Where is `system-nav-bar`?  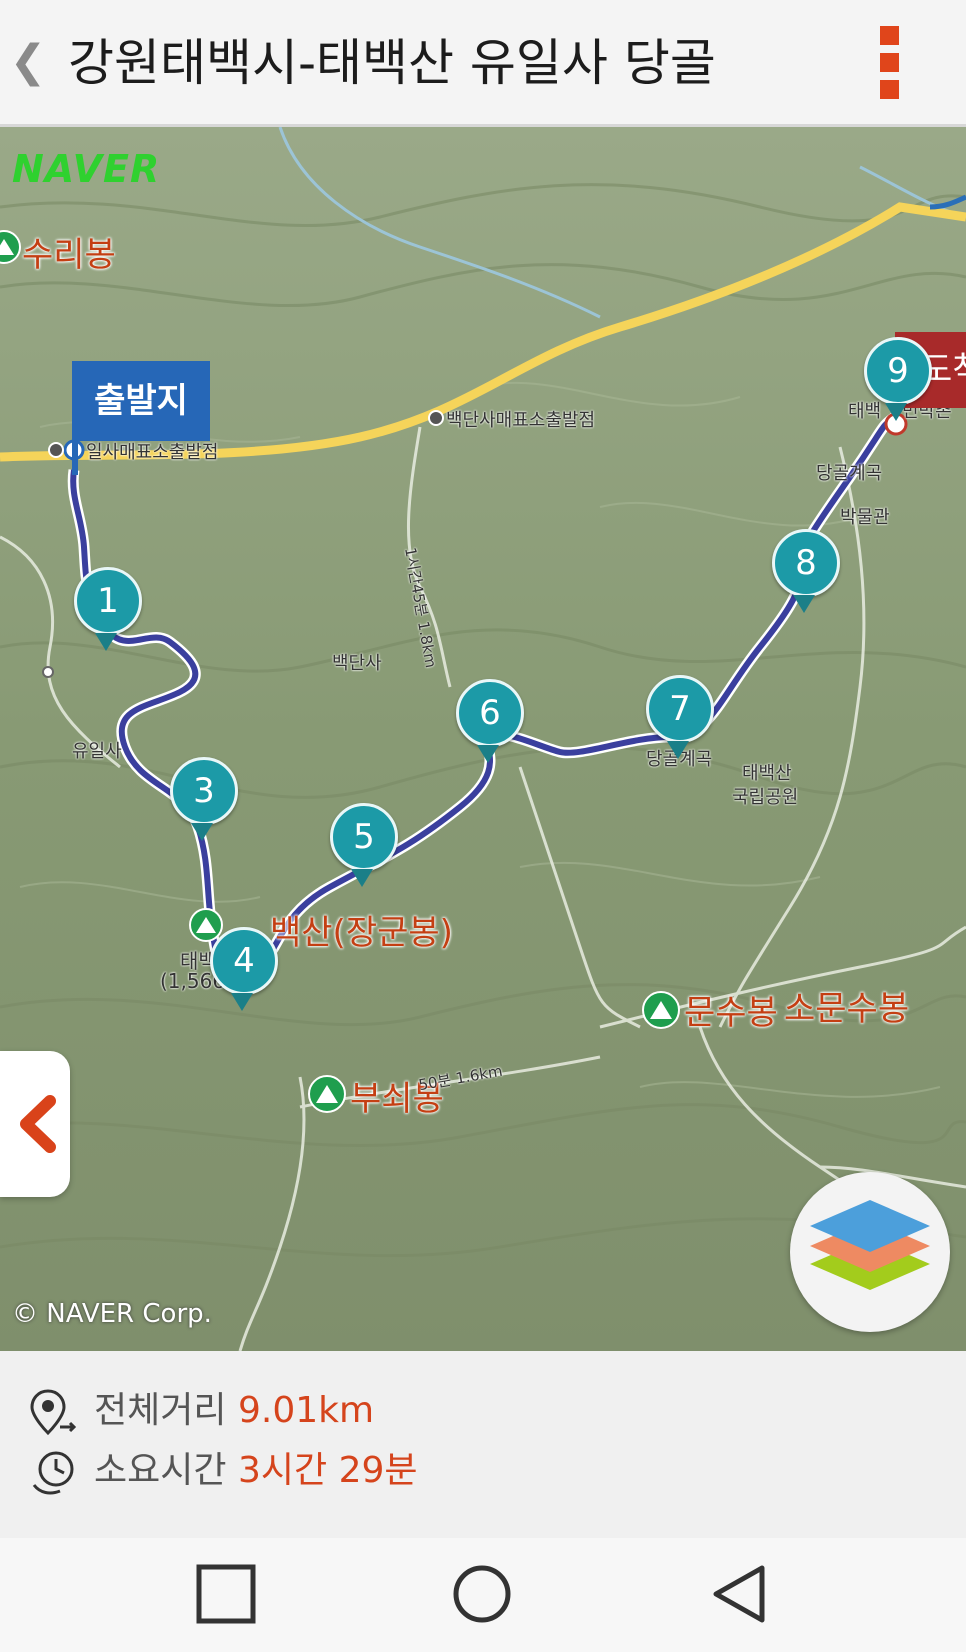 system-nav-bar is located at coordinates (483, 1595).